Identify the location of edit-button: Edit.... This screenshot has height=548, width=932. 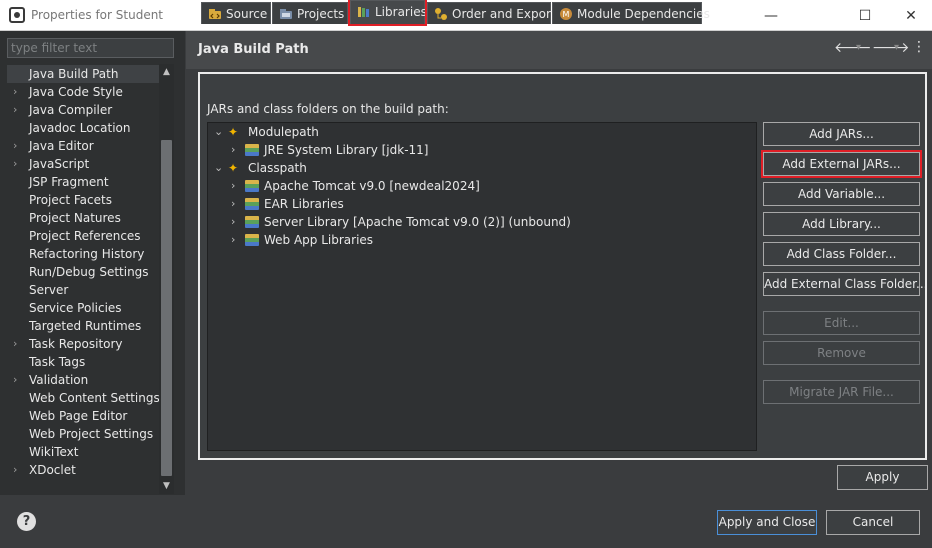
(841, 323).